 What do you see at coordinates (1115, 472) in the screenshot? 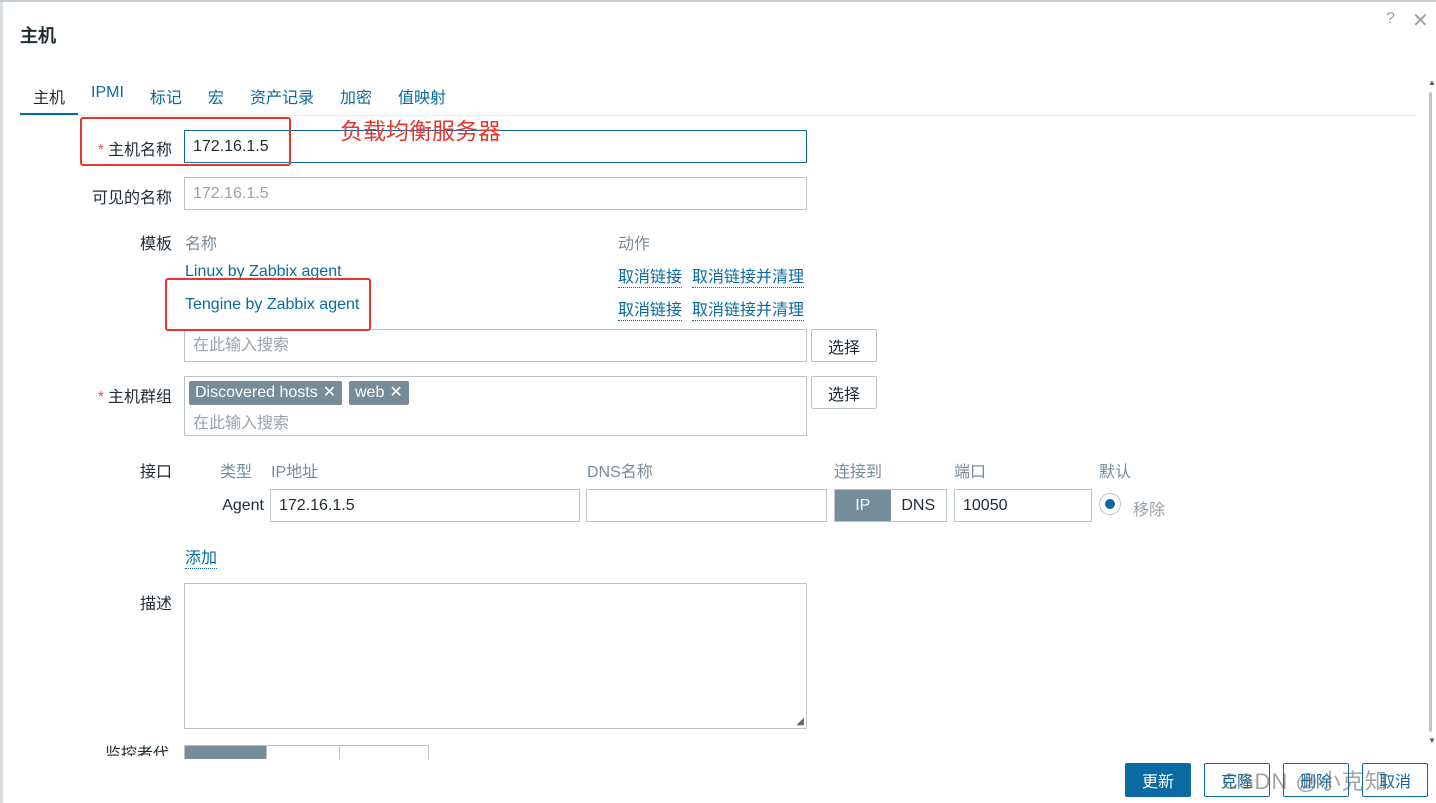
I see `interfaces-col-default: 默认` at bounding box center [1115, 472].